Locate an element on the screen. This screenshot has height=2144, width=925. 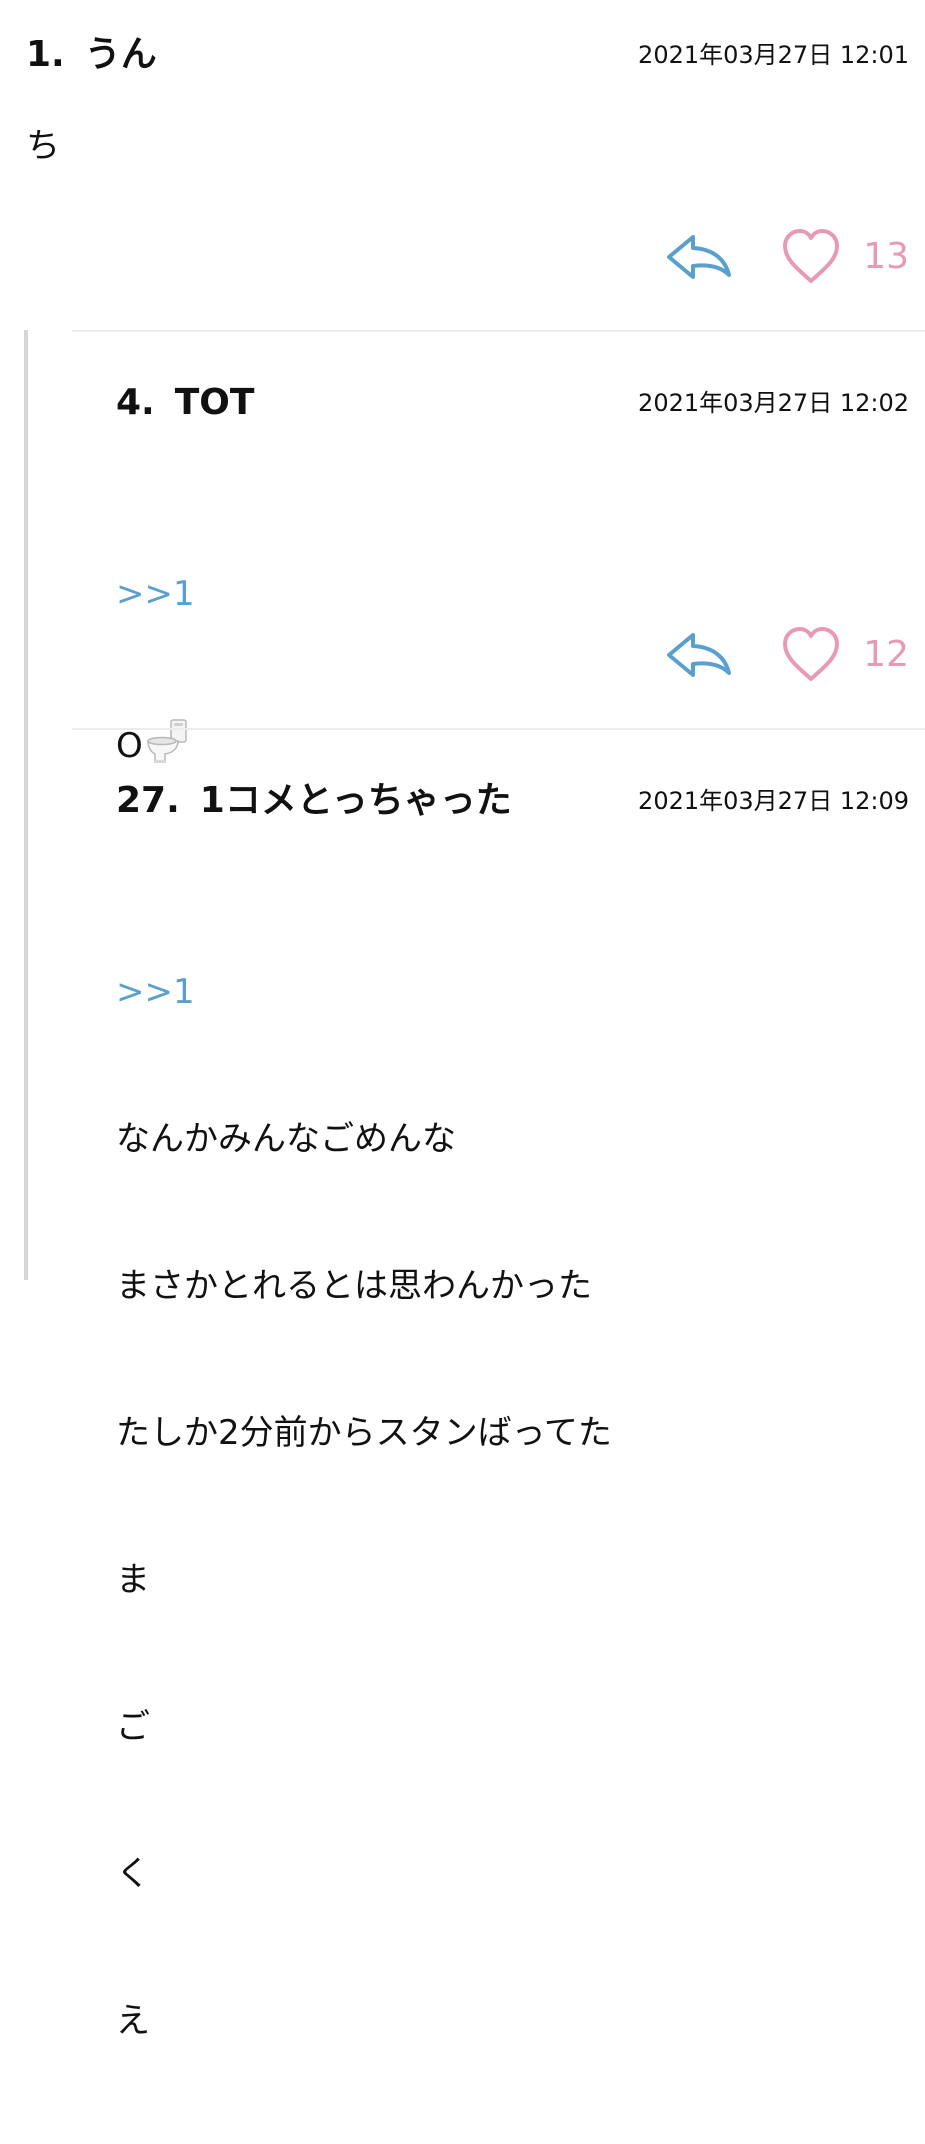
comment-header: 4. TOT 2021年03月27日 12:02 is located at coordinates (512, 403).